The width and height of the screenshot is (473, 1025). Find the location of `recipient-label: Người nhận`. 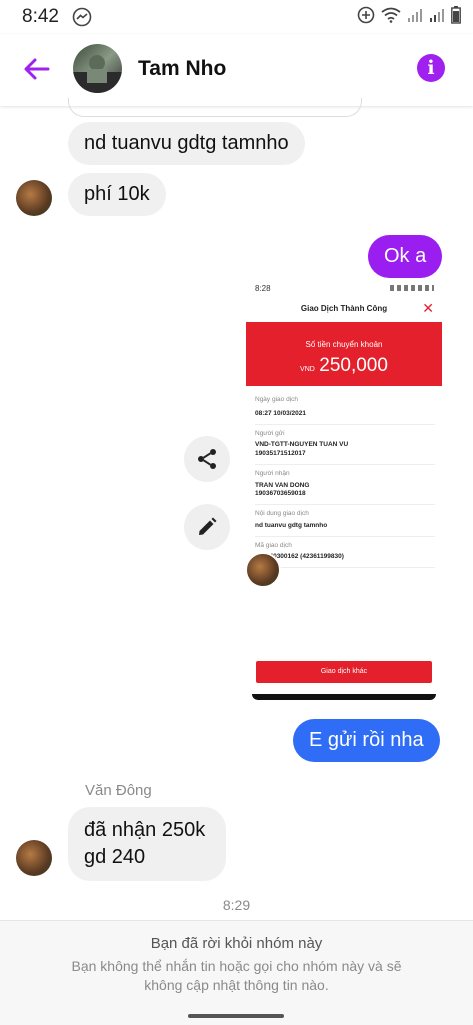

recipient-label: Người nhận is located at coordinates (272, 473).